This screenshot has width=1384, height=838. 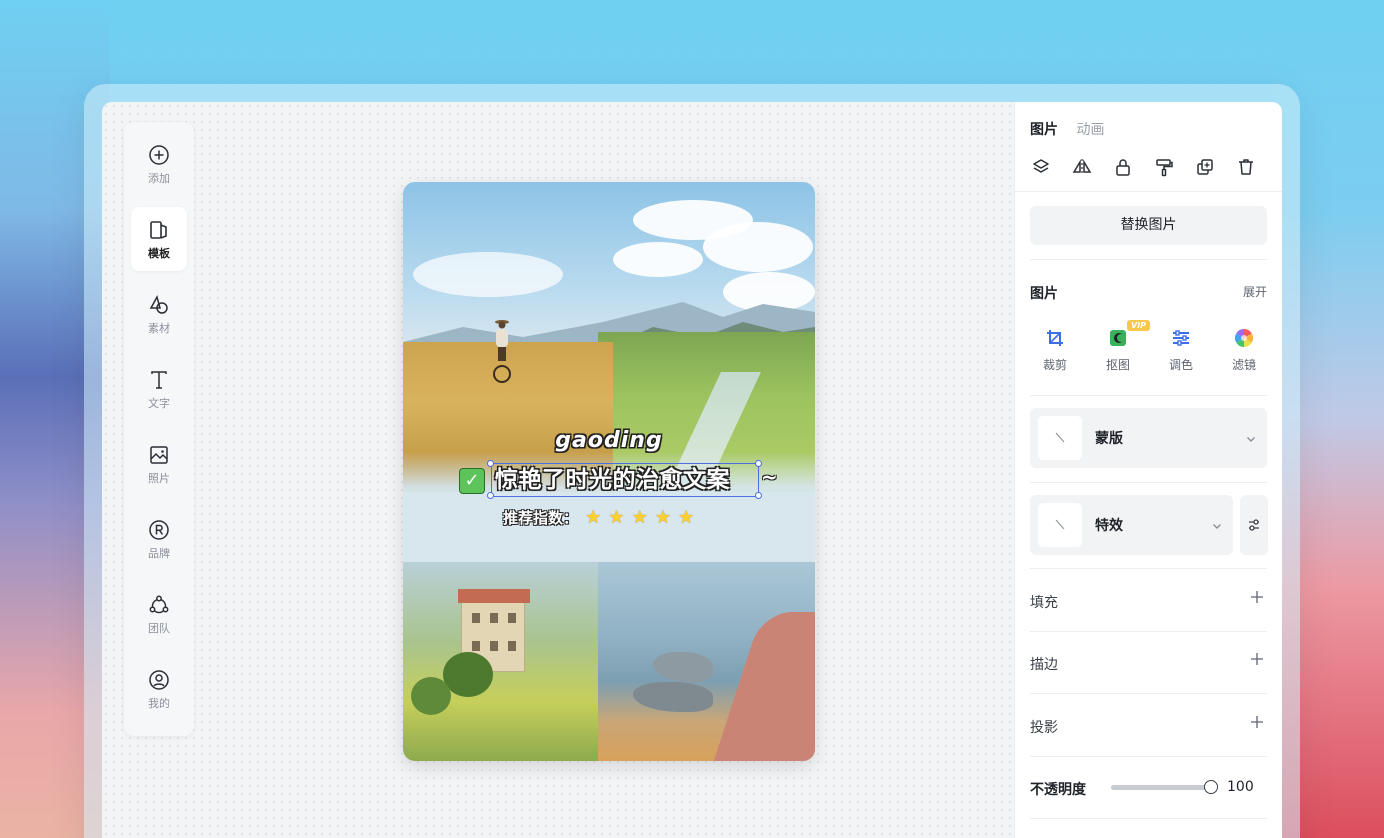 I want to click on duplicate-icon, so click(x=1206, y=168).